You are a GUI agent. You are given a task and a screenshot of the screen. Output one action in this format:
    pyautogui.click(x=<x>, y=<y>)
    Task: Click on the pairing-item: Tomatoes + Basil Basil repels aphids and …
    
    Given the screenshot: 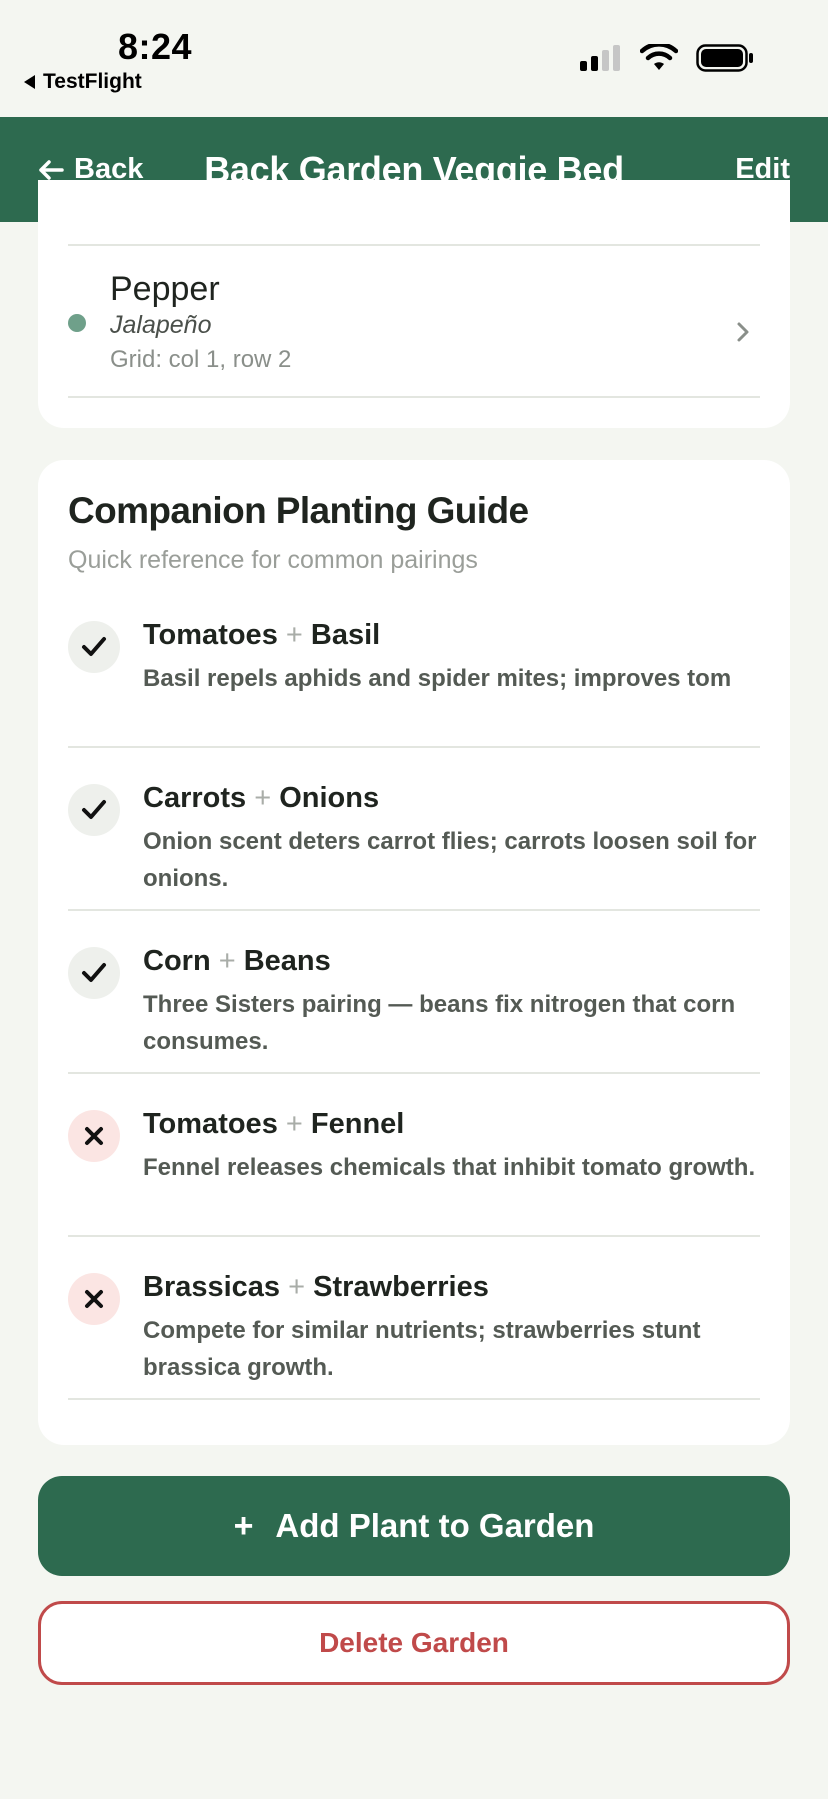 What is the action you would take?
    pyautogui.click(x=414, y=666)
    